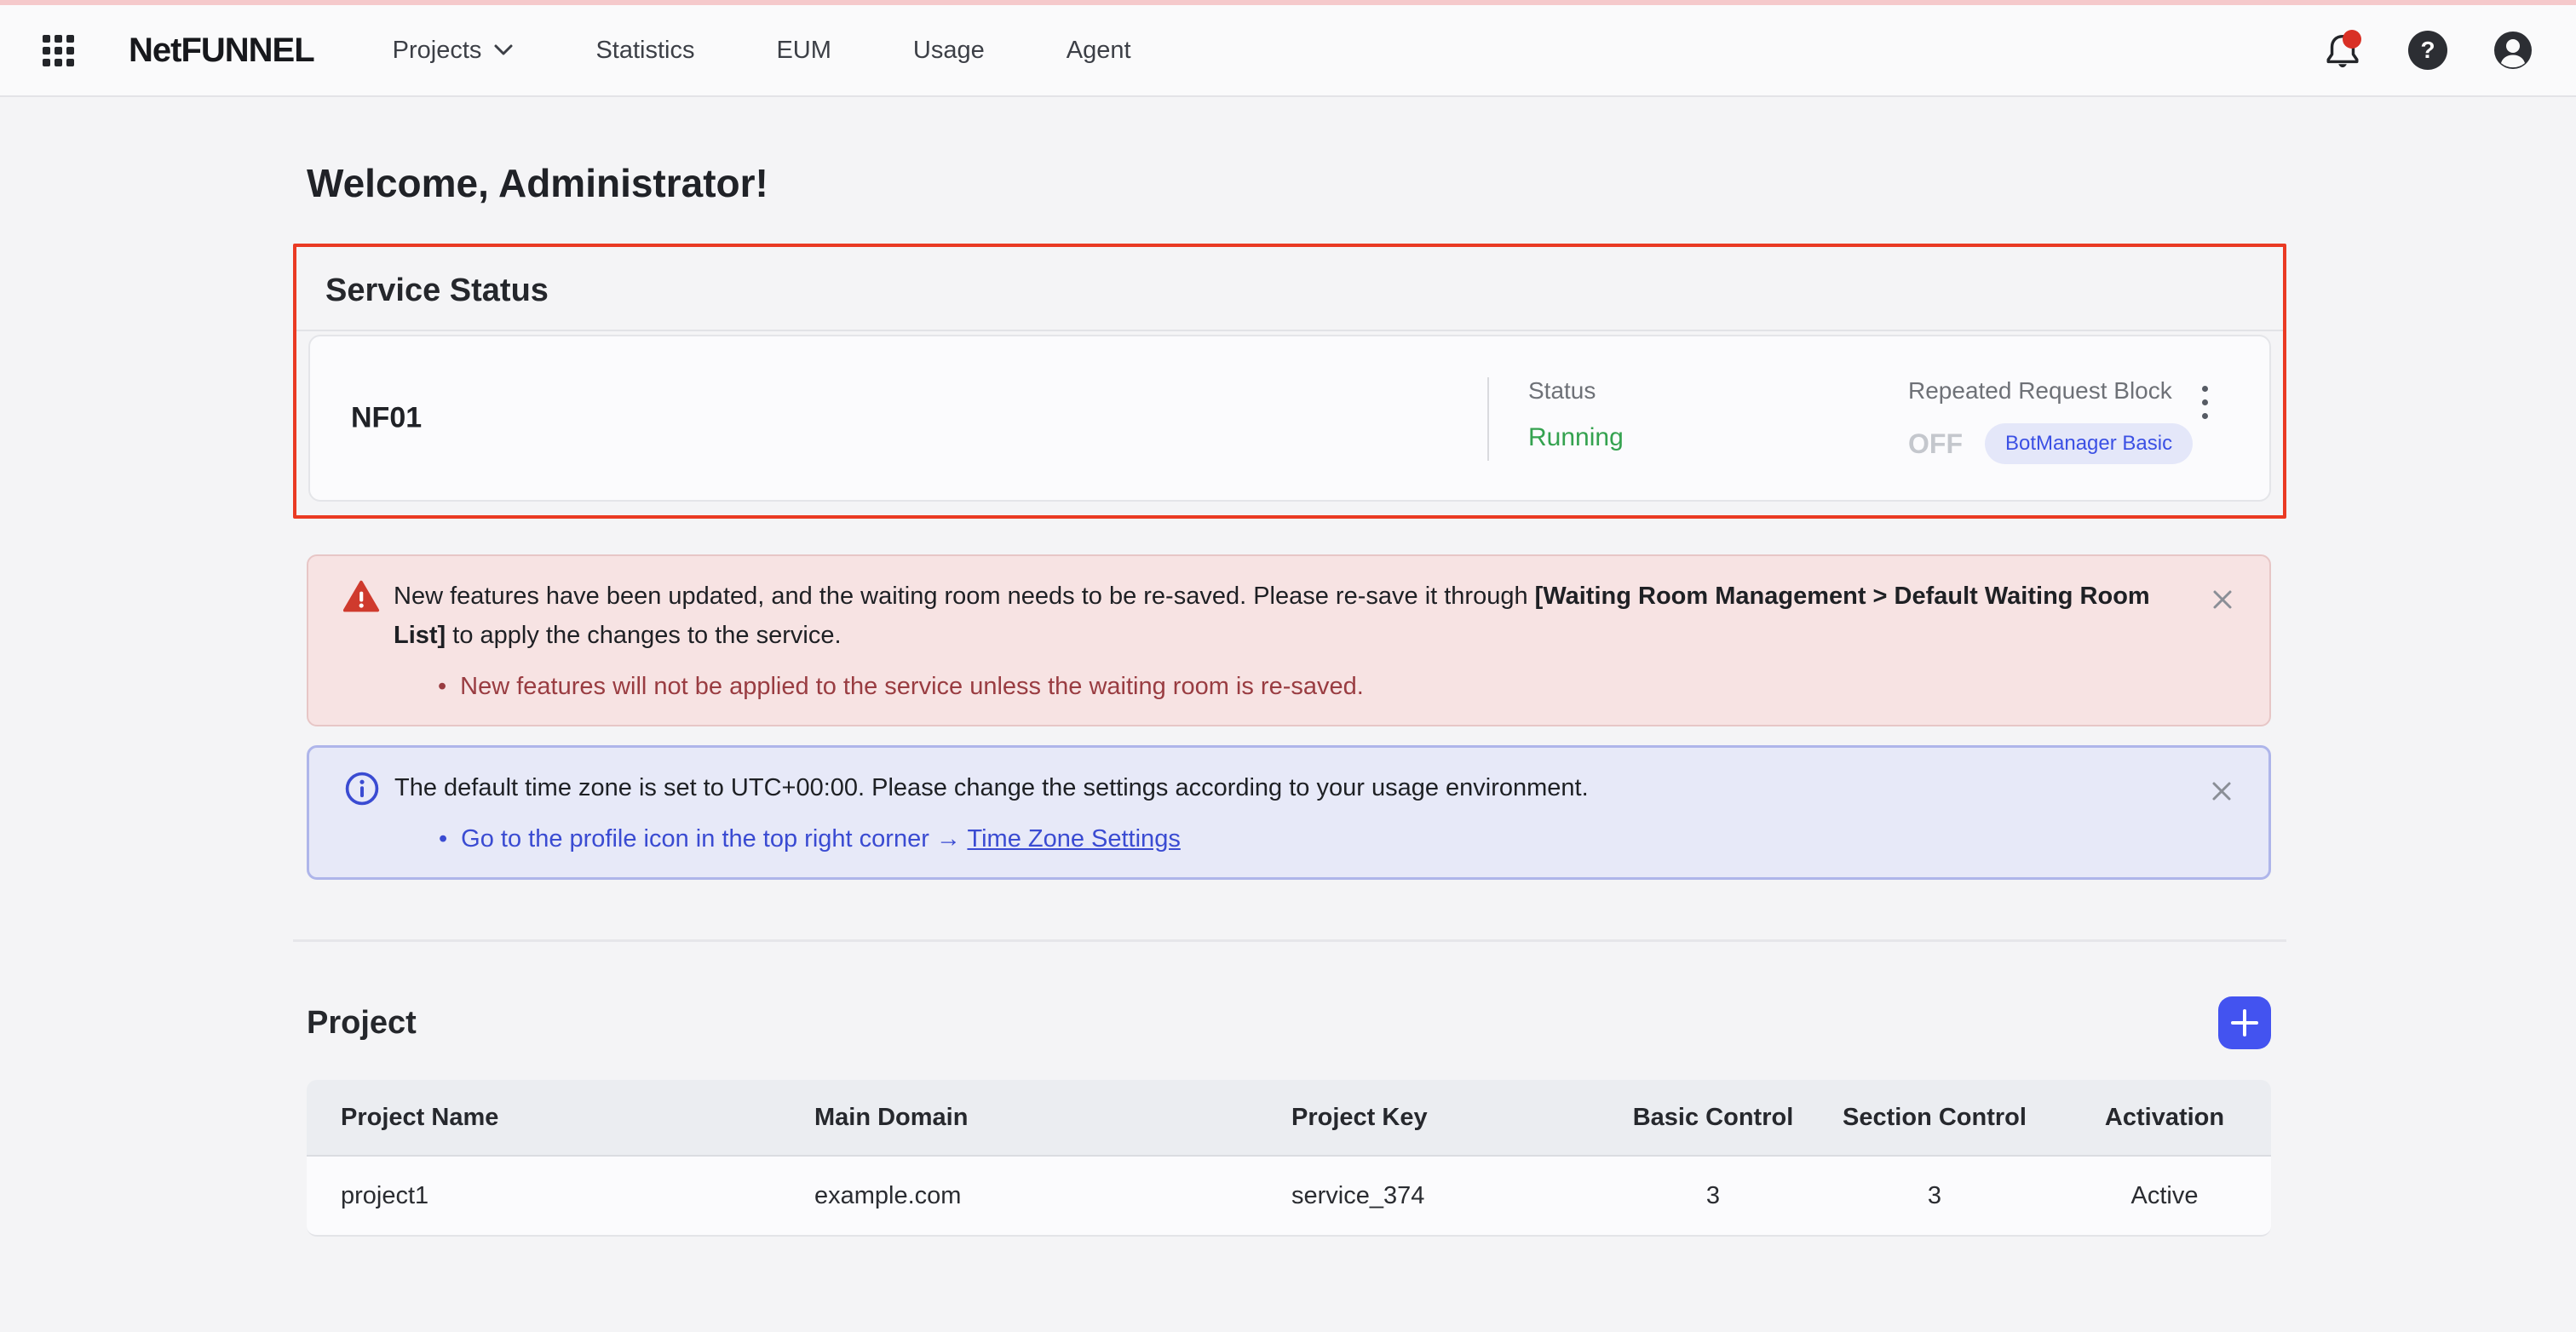  I want to click on nav-eum-label: EUM, so click(804, 50).